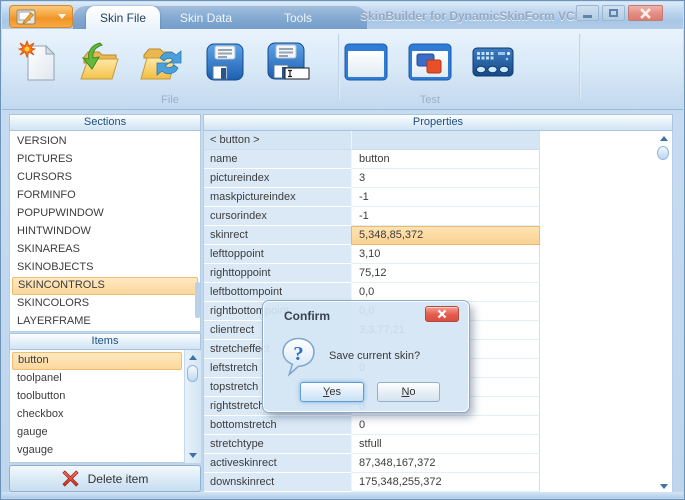  Describe the element at coordinates (663, 312) in the screenshot. I see `properties-scrollbar` at that location.